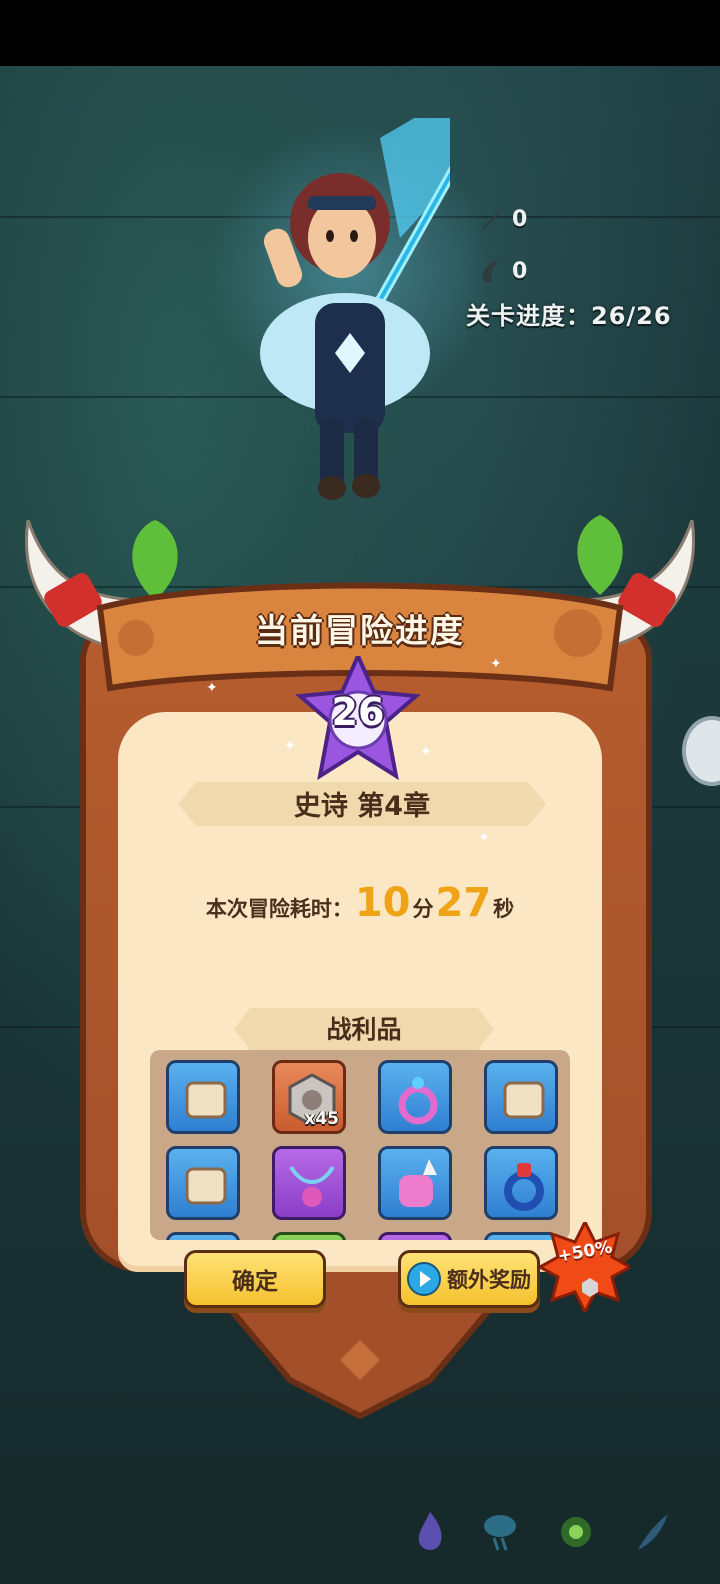 The height and width of the screenshot is (1584, 720). I want to click on video-play-icon, so click(424, 1279).